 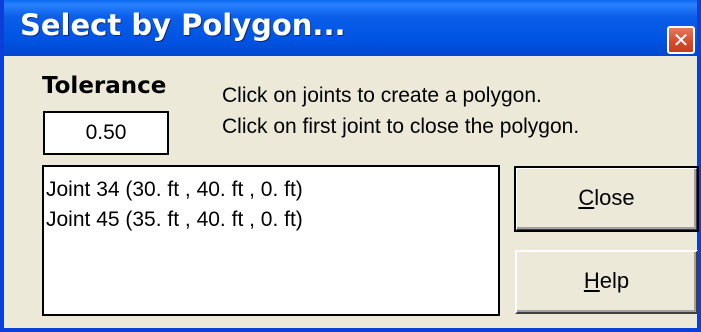 I want to click on tolerance-input: 0.50, so click(x=106, y=133).